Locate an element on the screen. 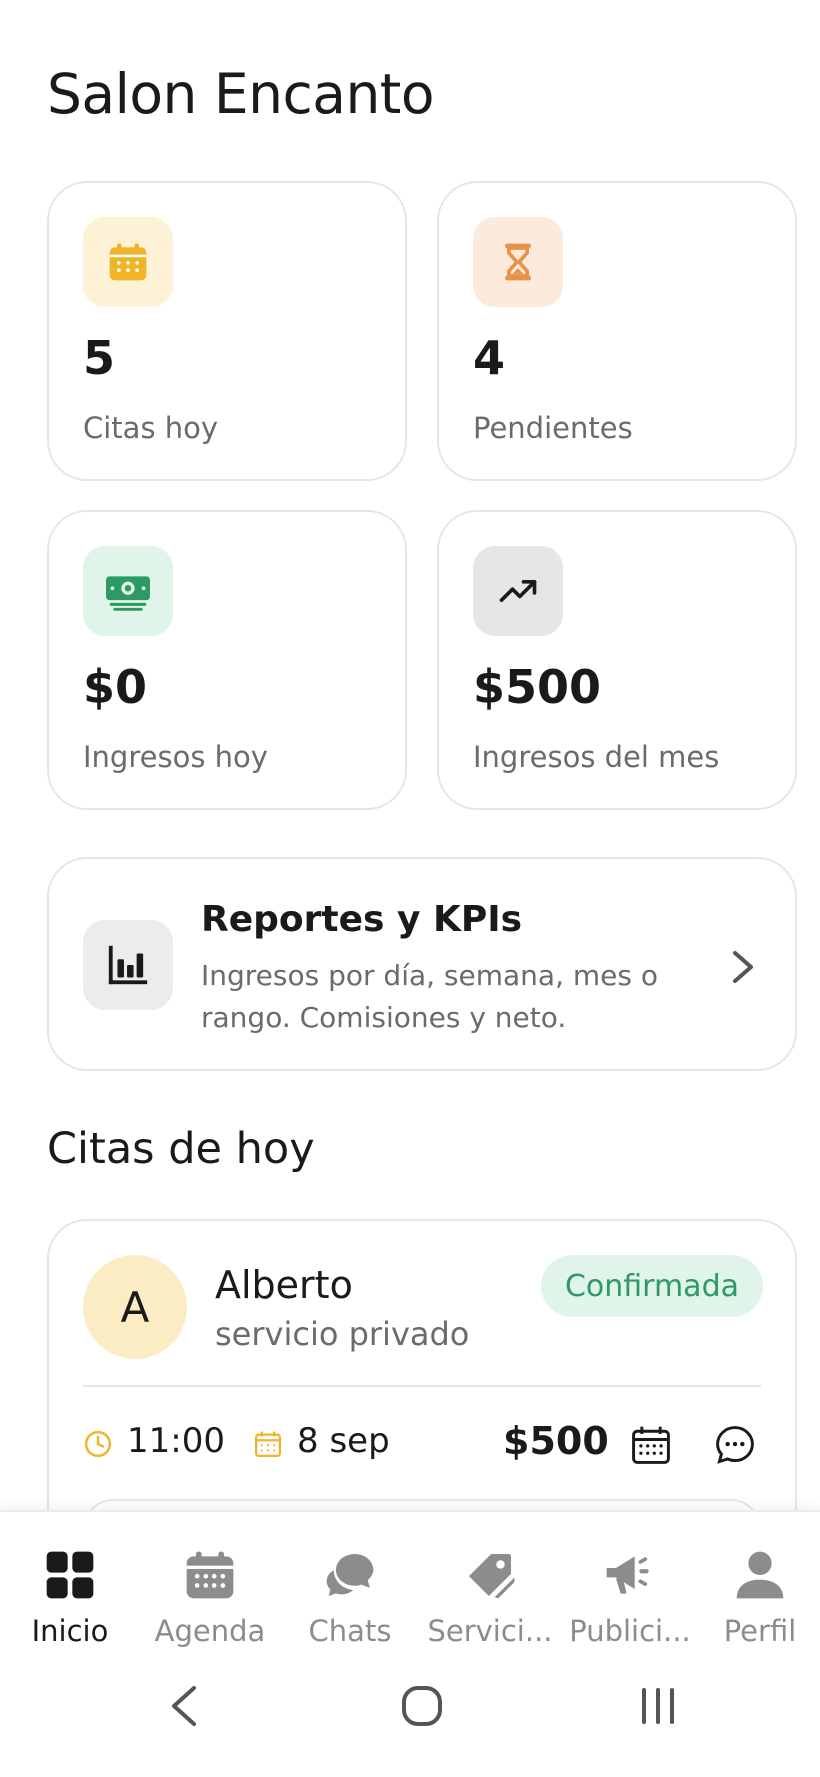 The height and width of the screenshot is (1777, 820). nav-item-perfil: Perfil is located at coordinates (760, 1599).